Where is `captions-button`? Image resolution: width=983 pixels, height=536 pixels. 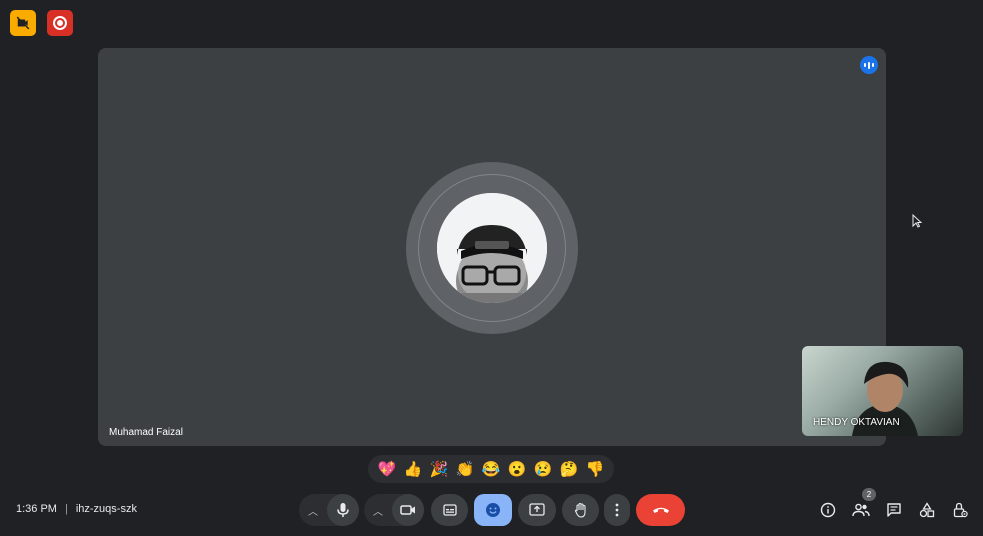
captions-button is located at coordinates (449, 510).